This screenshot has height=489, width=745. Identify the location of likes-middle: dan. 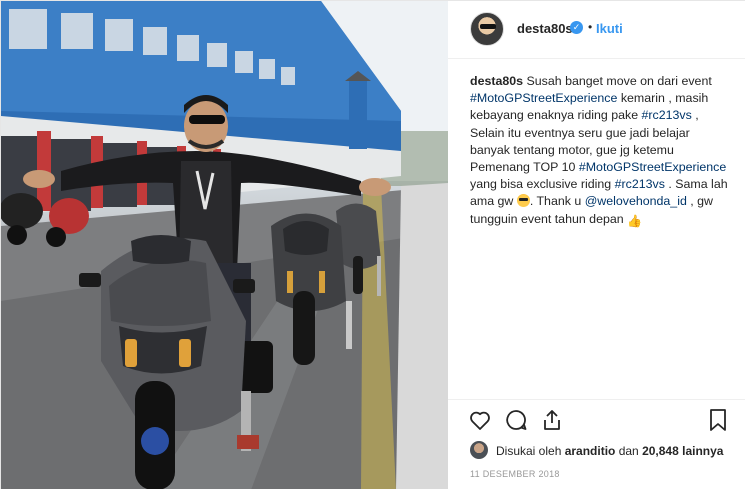
(629, 451).